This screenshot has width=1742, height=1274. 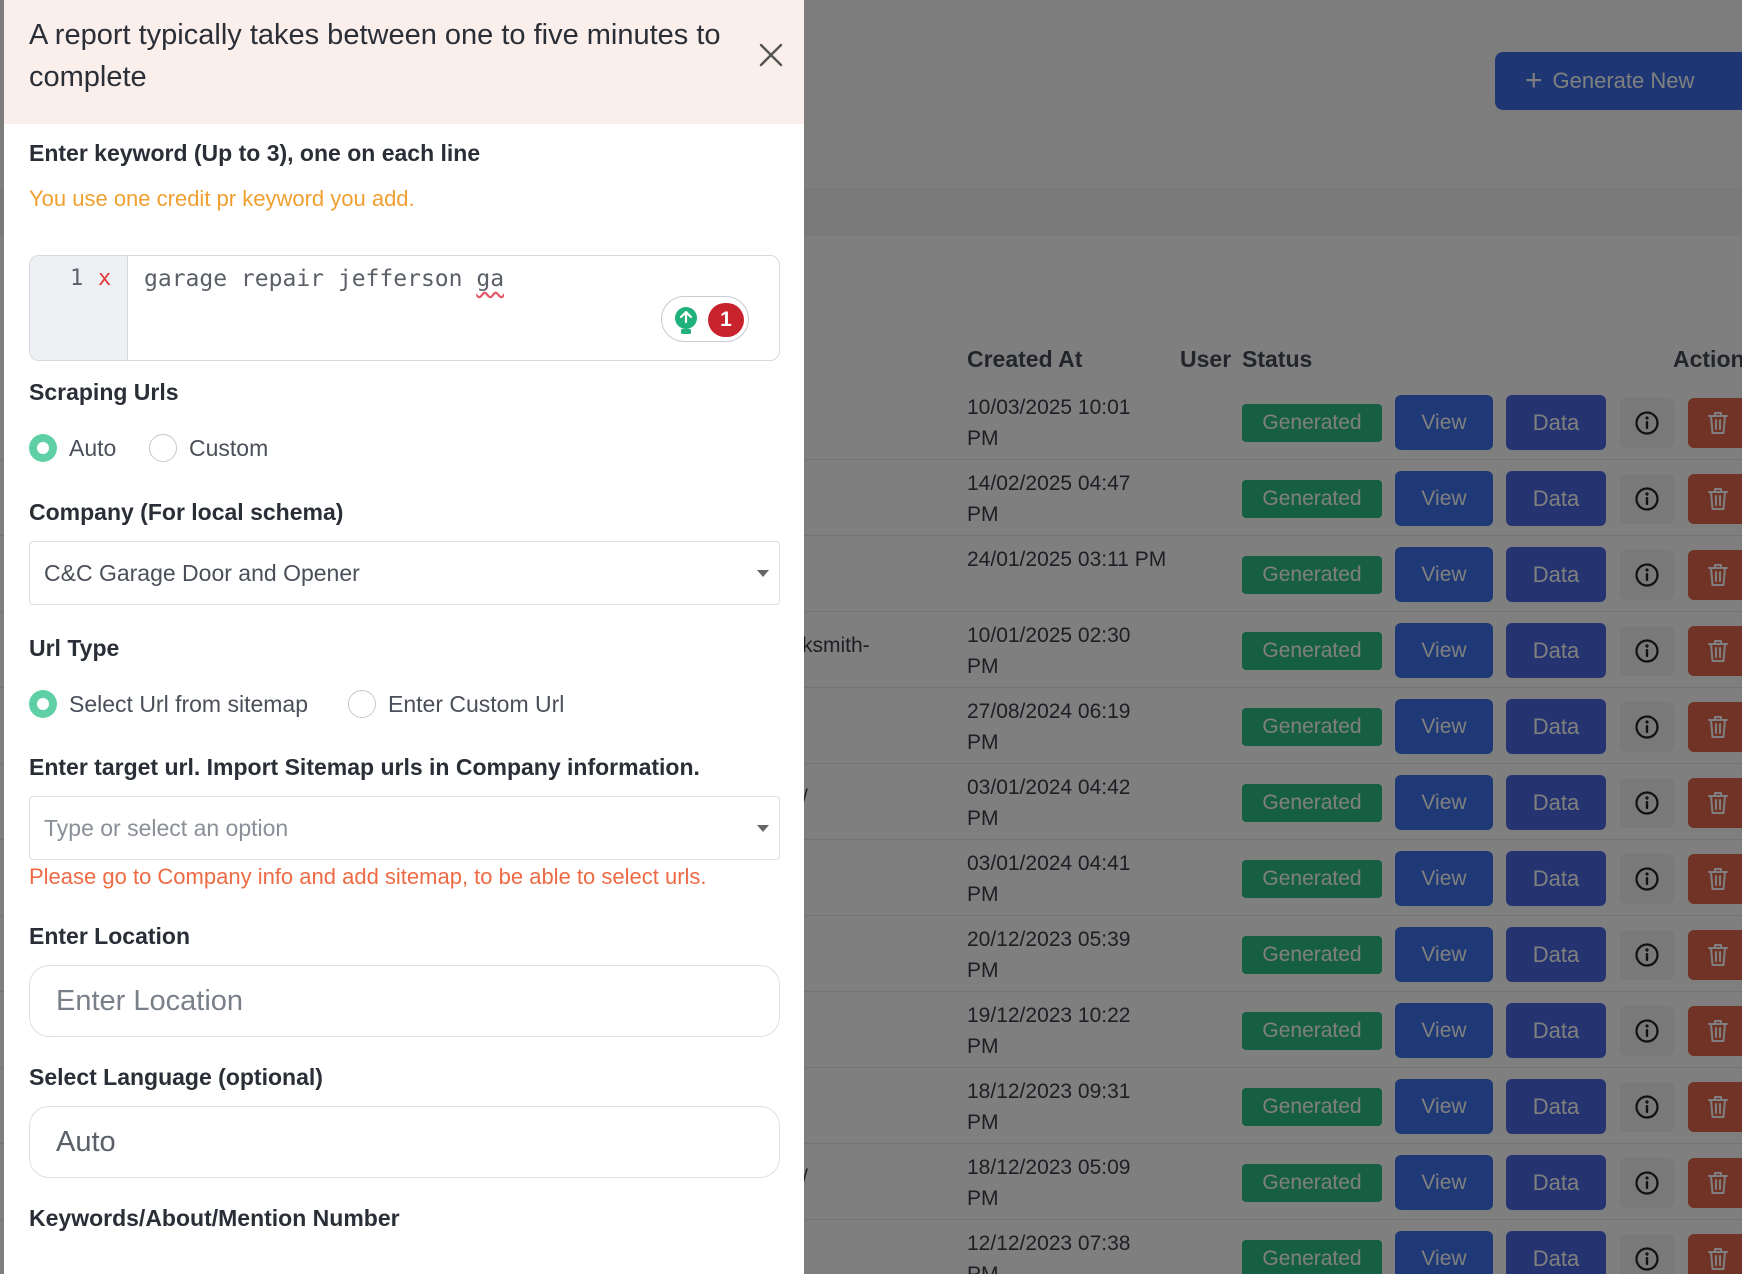 What do you see at coordinates (404, 308) in the screenshot?
I see `keyword-editor: 1 x garage repair jefferson ga 1` at bounding box center [404, 308].